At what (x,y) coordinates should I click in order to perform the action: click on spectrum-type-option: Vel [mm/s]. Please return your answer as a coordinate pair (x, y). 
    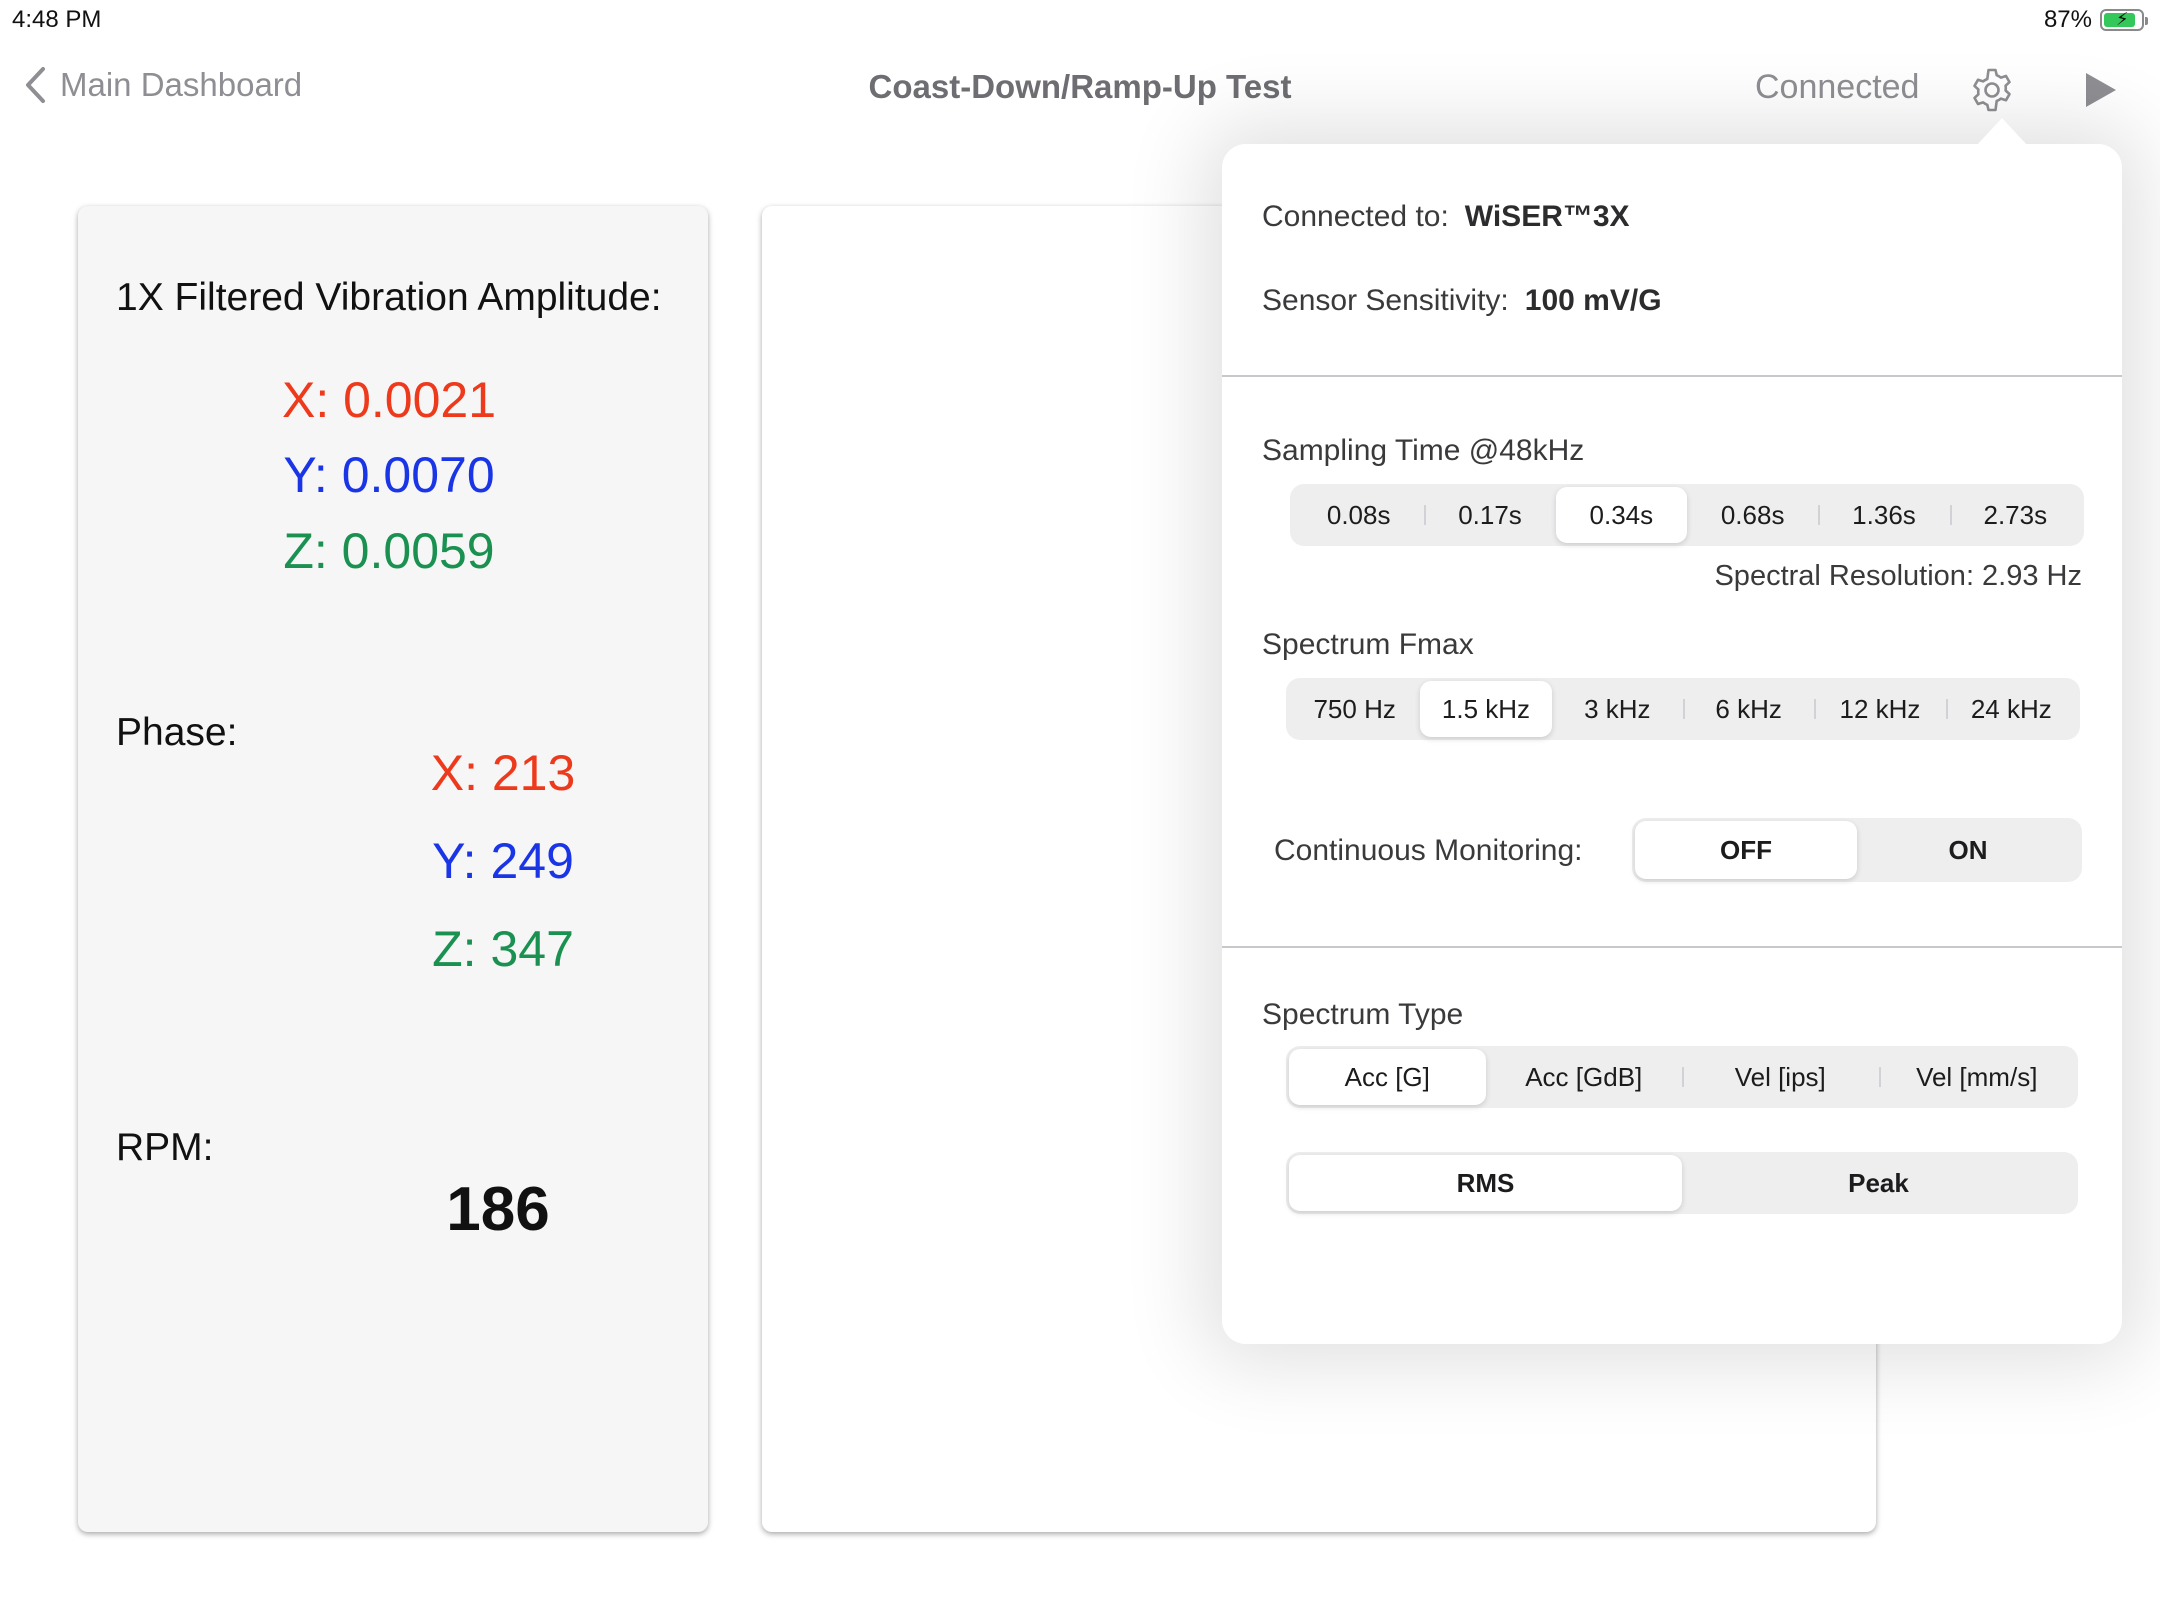
    Looking at the image, I should click on (1977, 1077).